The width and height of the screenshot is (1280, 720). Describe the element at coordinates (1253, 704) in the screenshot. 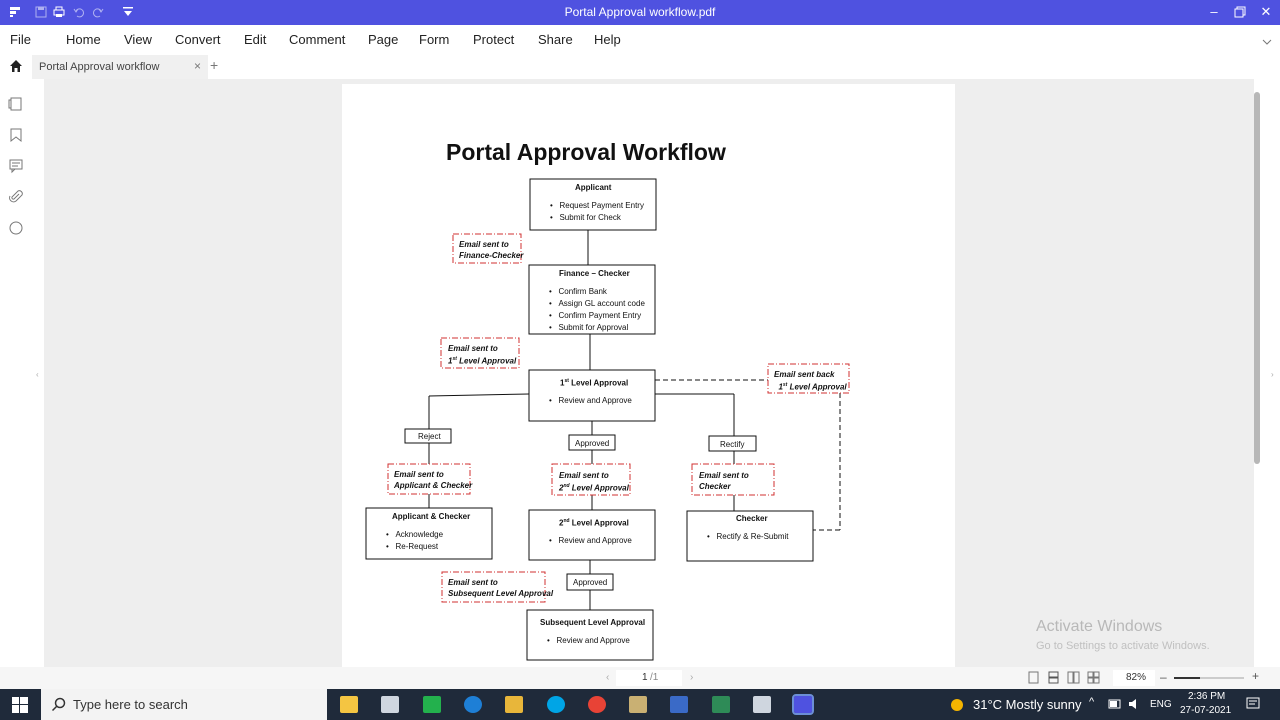

I see `notifications-icon` at that location.